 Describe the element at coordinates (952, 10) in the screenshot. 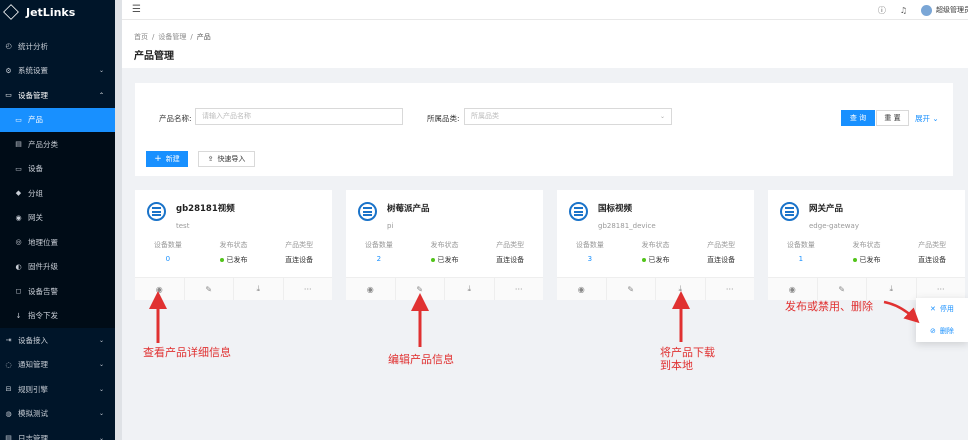

I see `username: 超级管理员` at that location.